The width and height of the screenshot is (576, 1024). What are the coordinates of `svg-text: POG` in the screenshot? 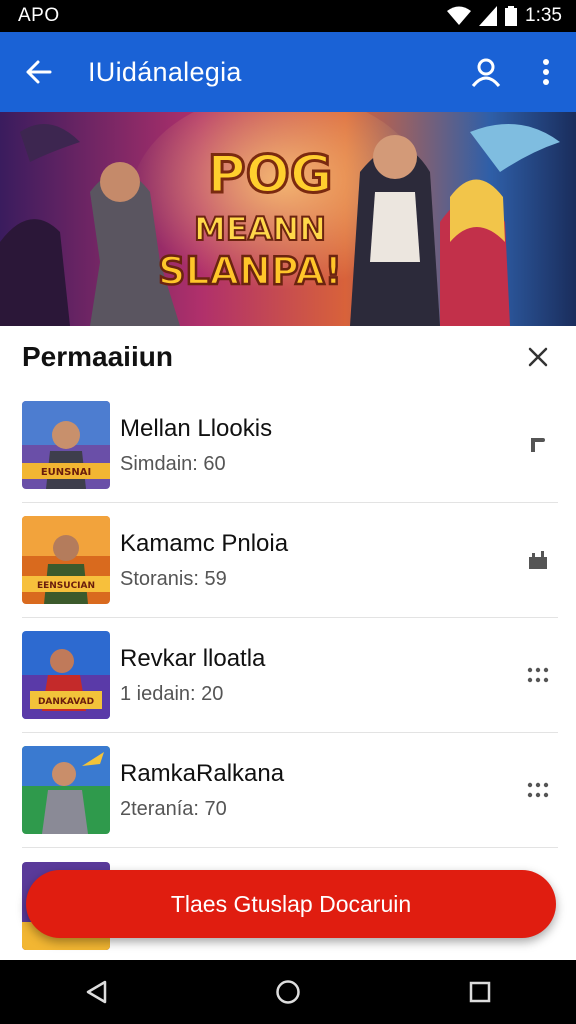 It's located at (270, 175).